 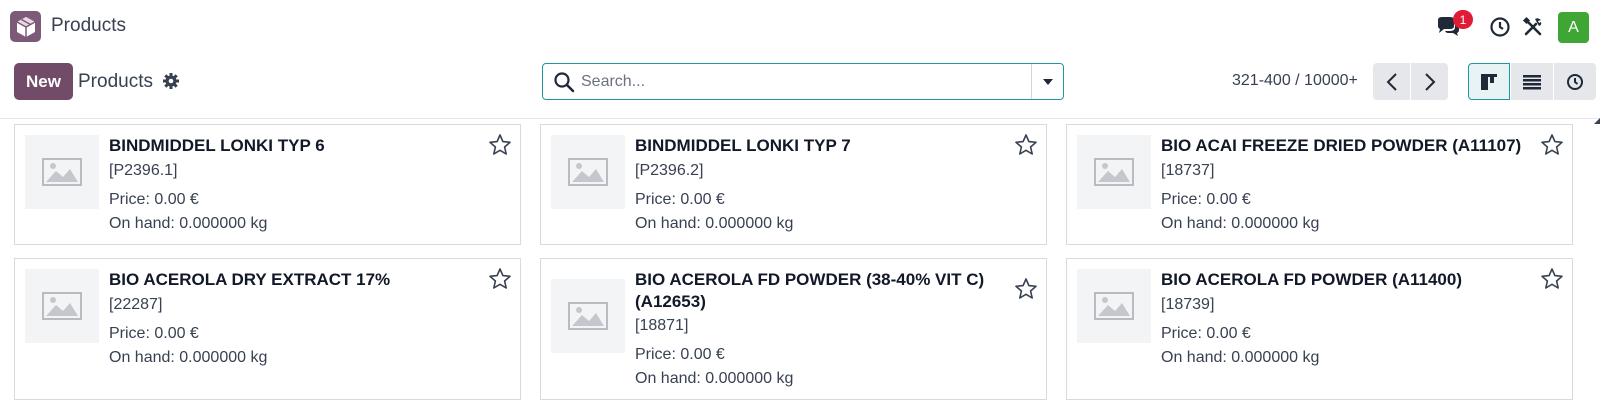 What do you see at coordinates (171, 81) in the screenshot?
I see `gear-icon` at bounding box center [171, 81].